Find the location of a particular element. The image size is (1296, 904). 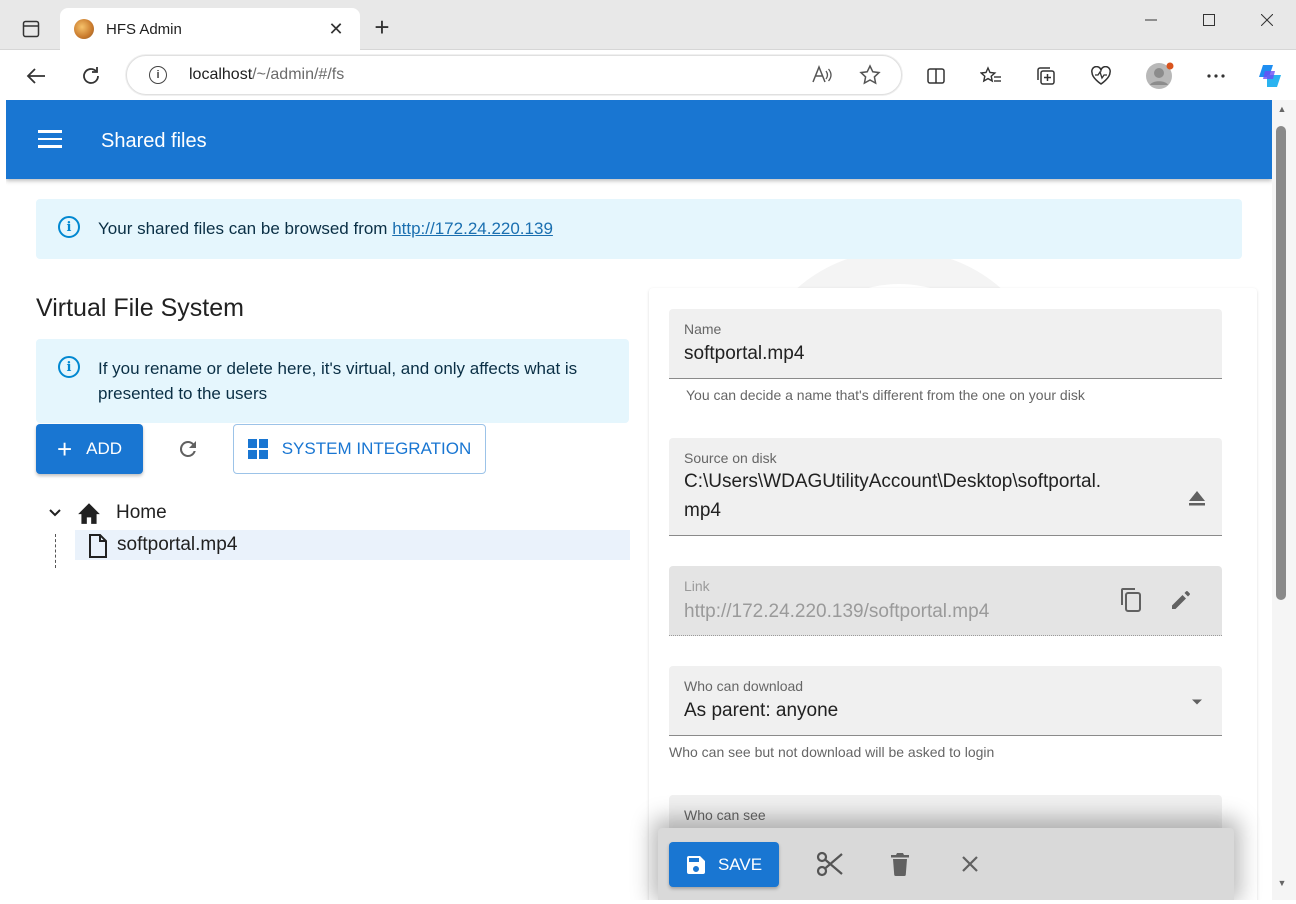

file-icon is located at coordinates (98, 546).